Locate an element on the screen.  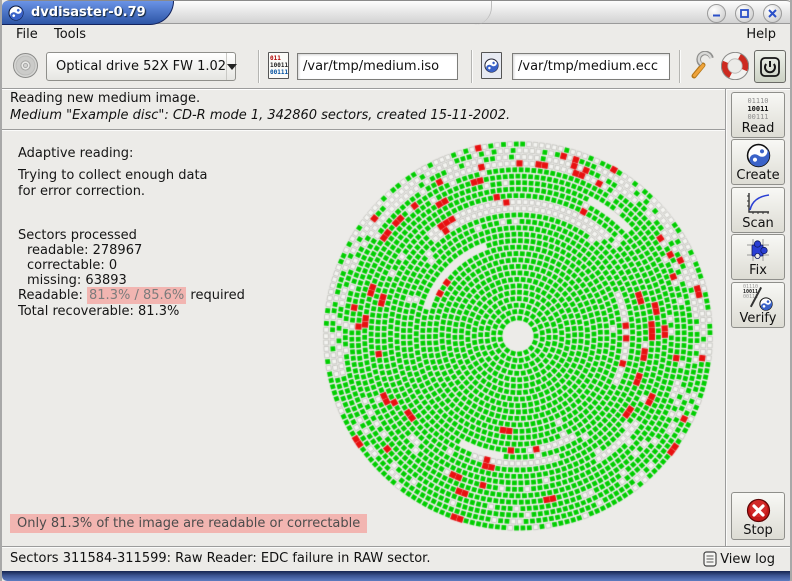
menu-help: Help is located at coordinates (761, 34).